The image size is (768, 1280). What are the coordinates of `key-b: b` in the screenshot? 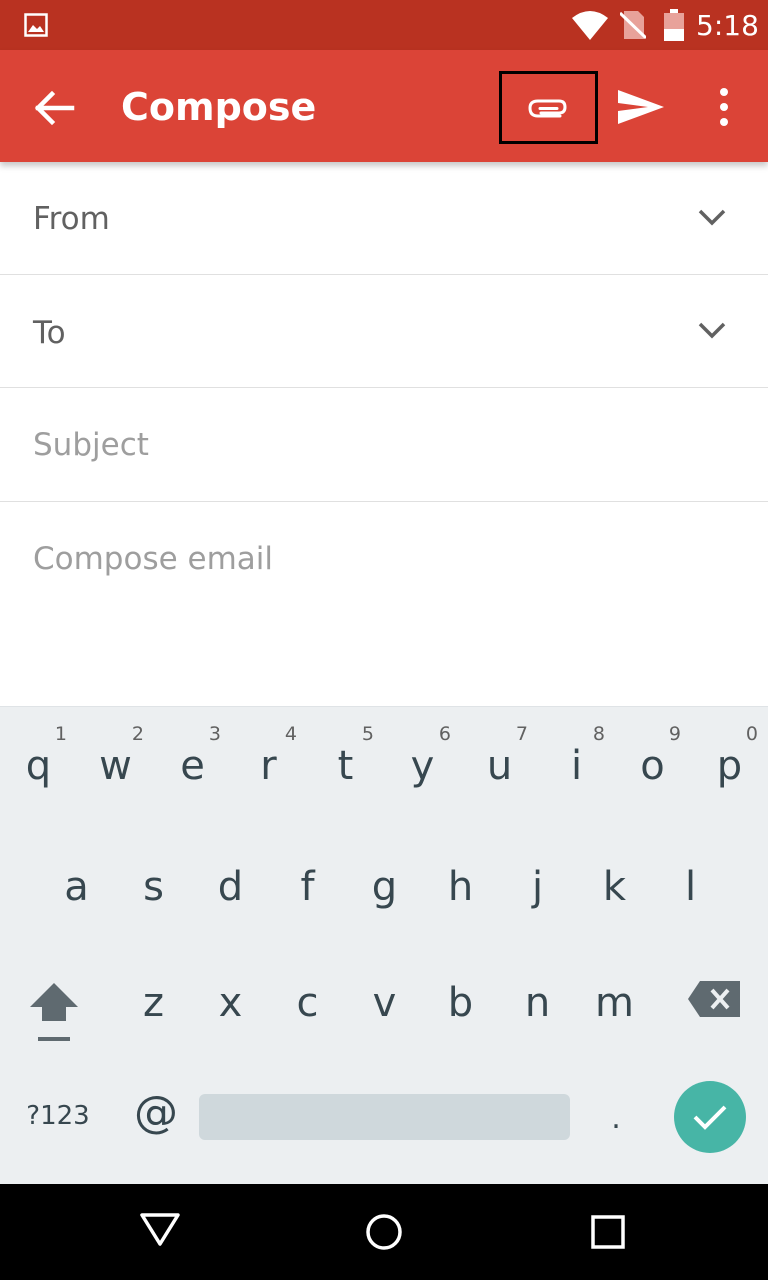 It's located at (460, 1002).